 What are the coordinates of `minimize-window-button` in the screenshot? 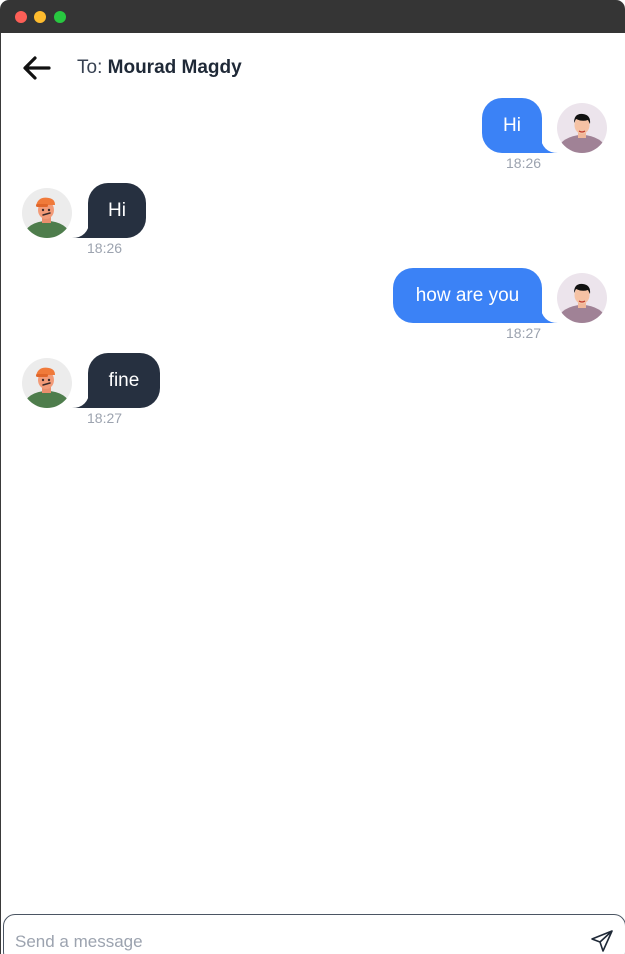 It's located at (40, 17).